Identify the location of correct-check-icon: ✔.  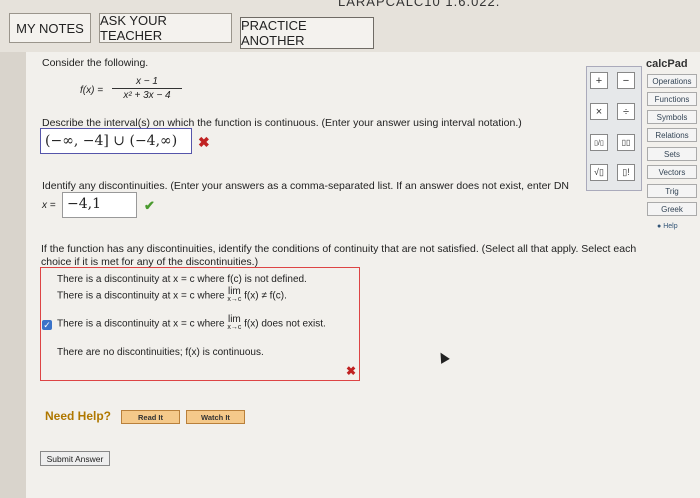
(149, 205).